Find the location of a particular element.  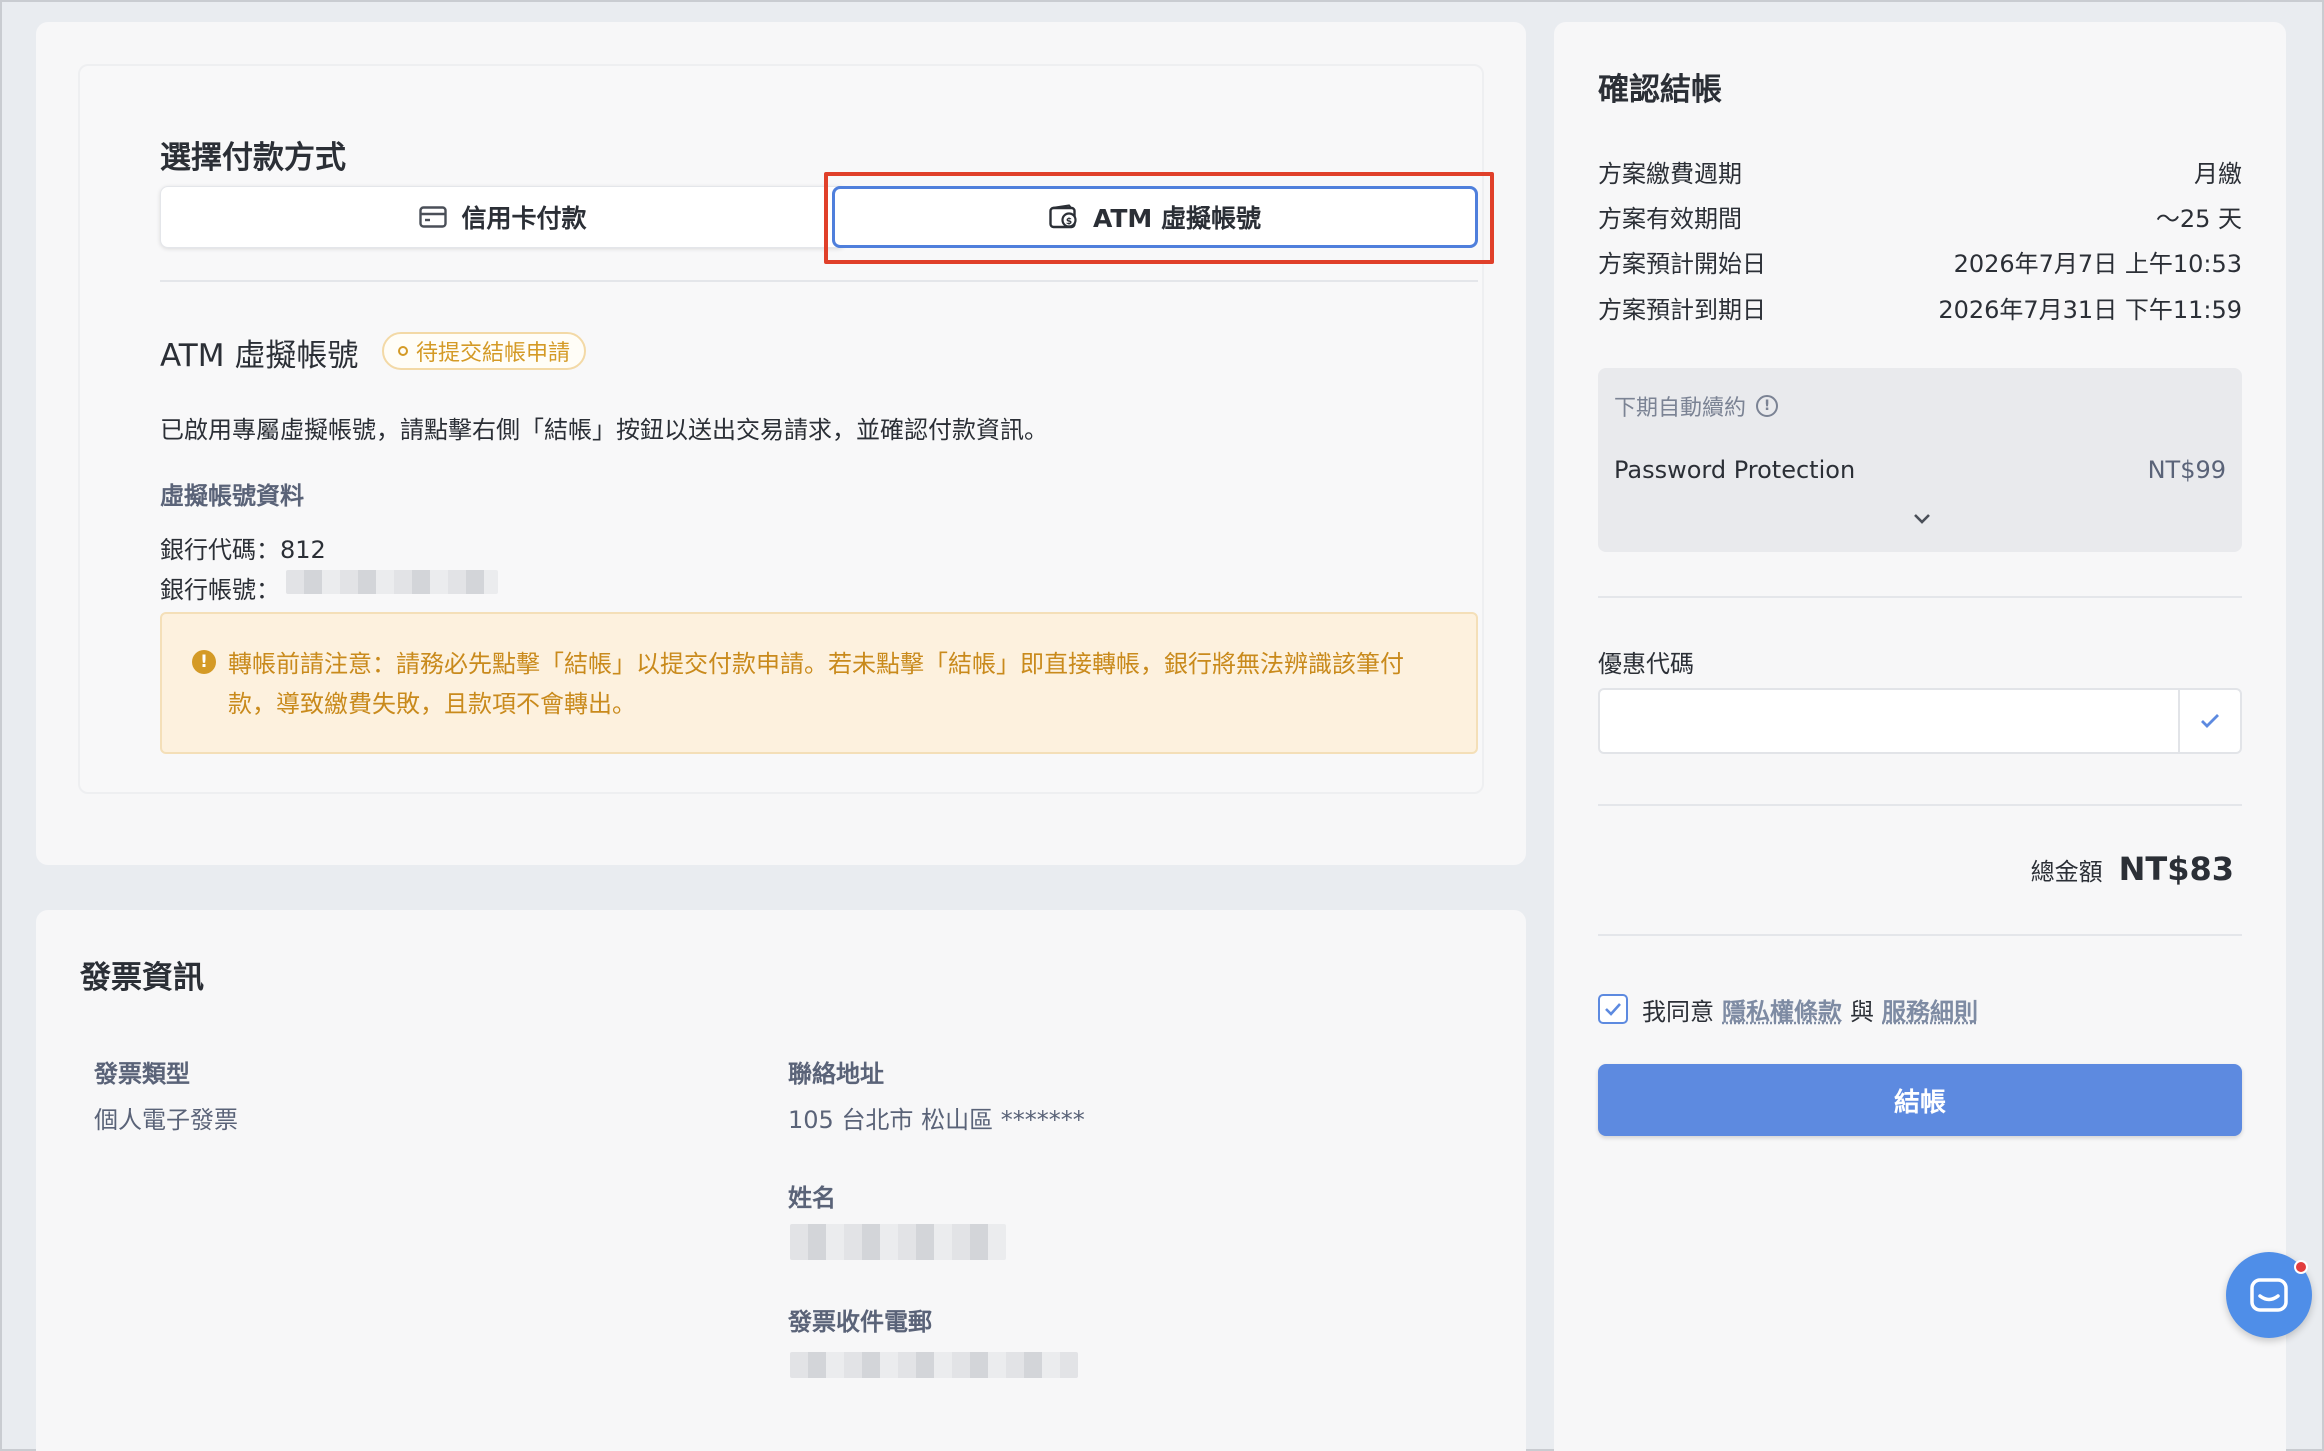

checkout-button: 結帳 is located at coordinates (1920, 1100).